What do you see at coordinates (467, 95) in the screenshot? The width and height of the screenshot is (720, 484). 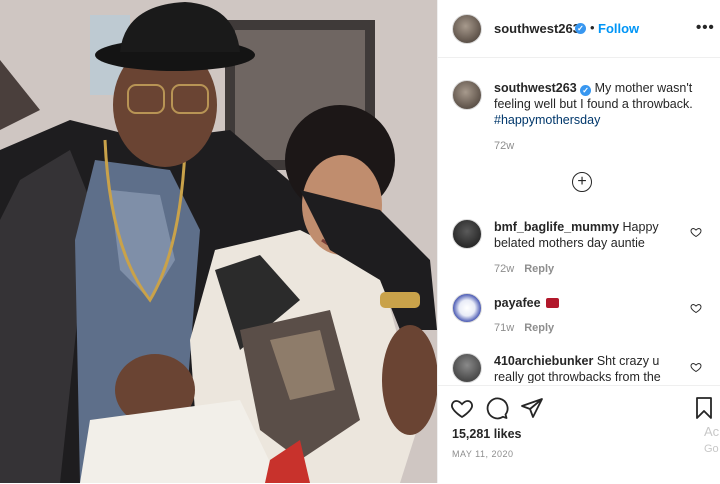 I see `caption-avatar` at bounding box center [467, 95].